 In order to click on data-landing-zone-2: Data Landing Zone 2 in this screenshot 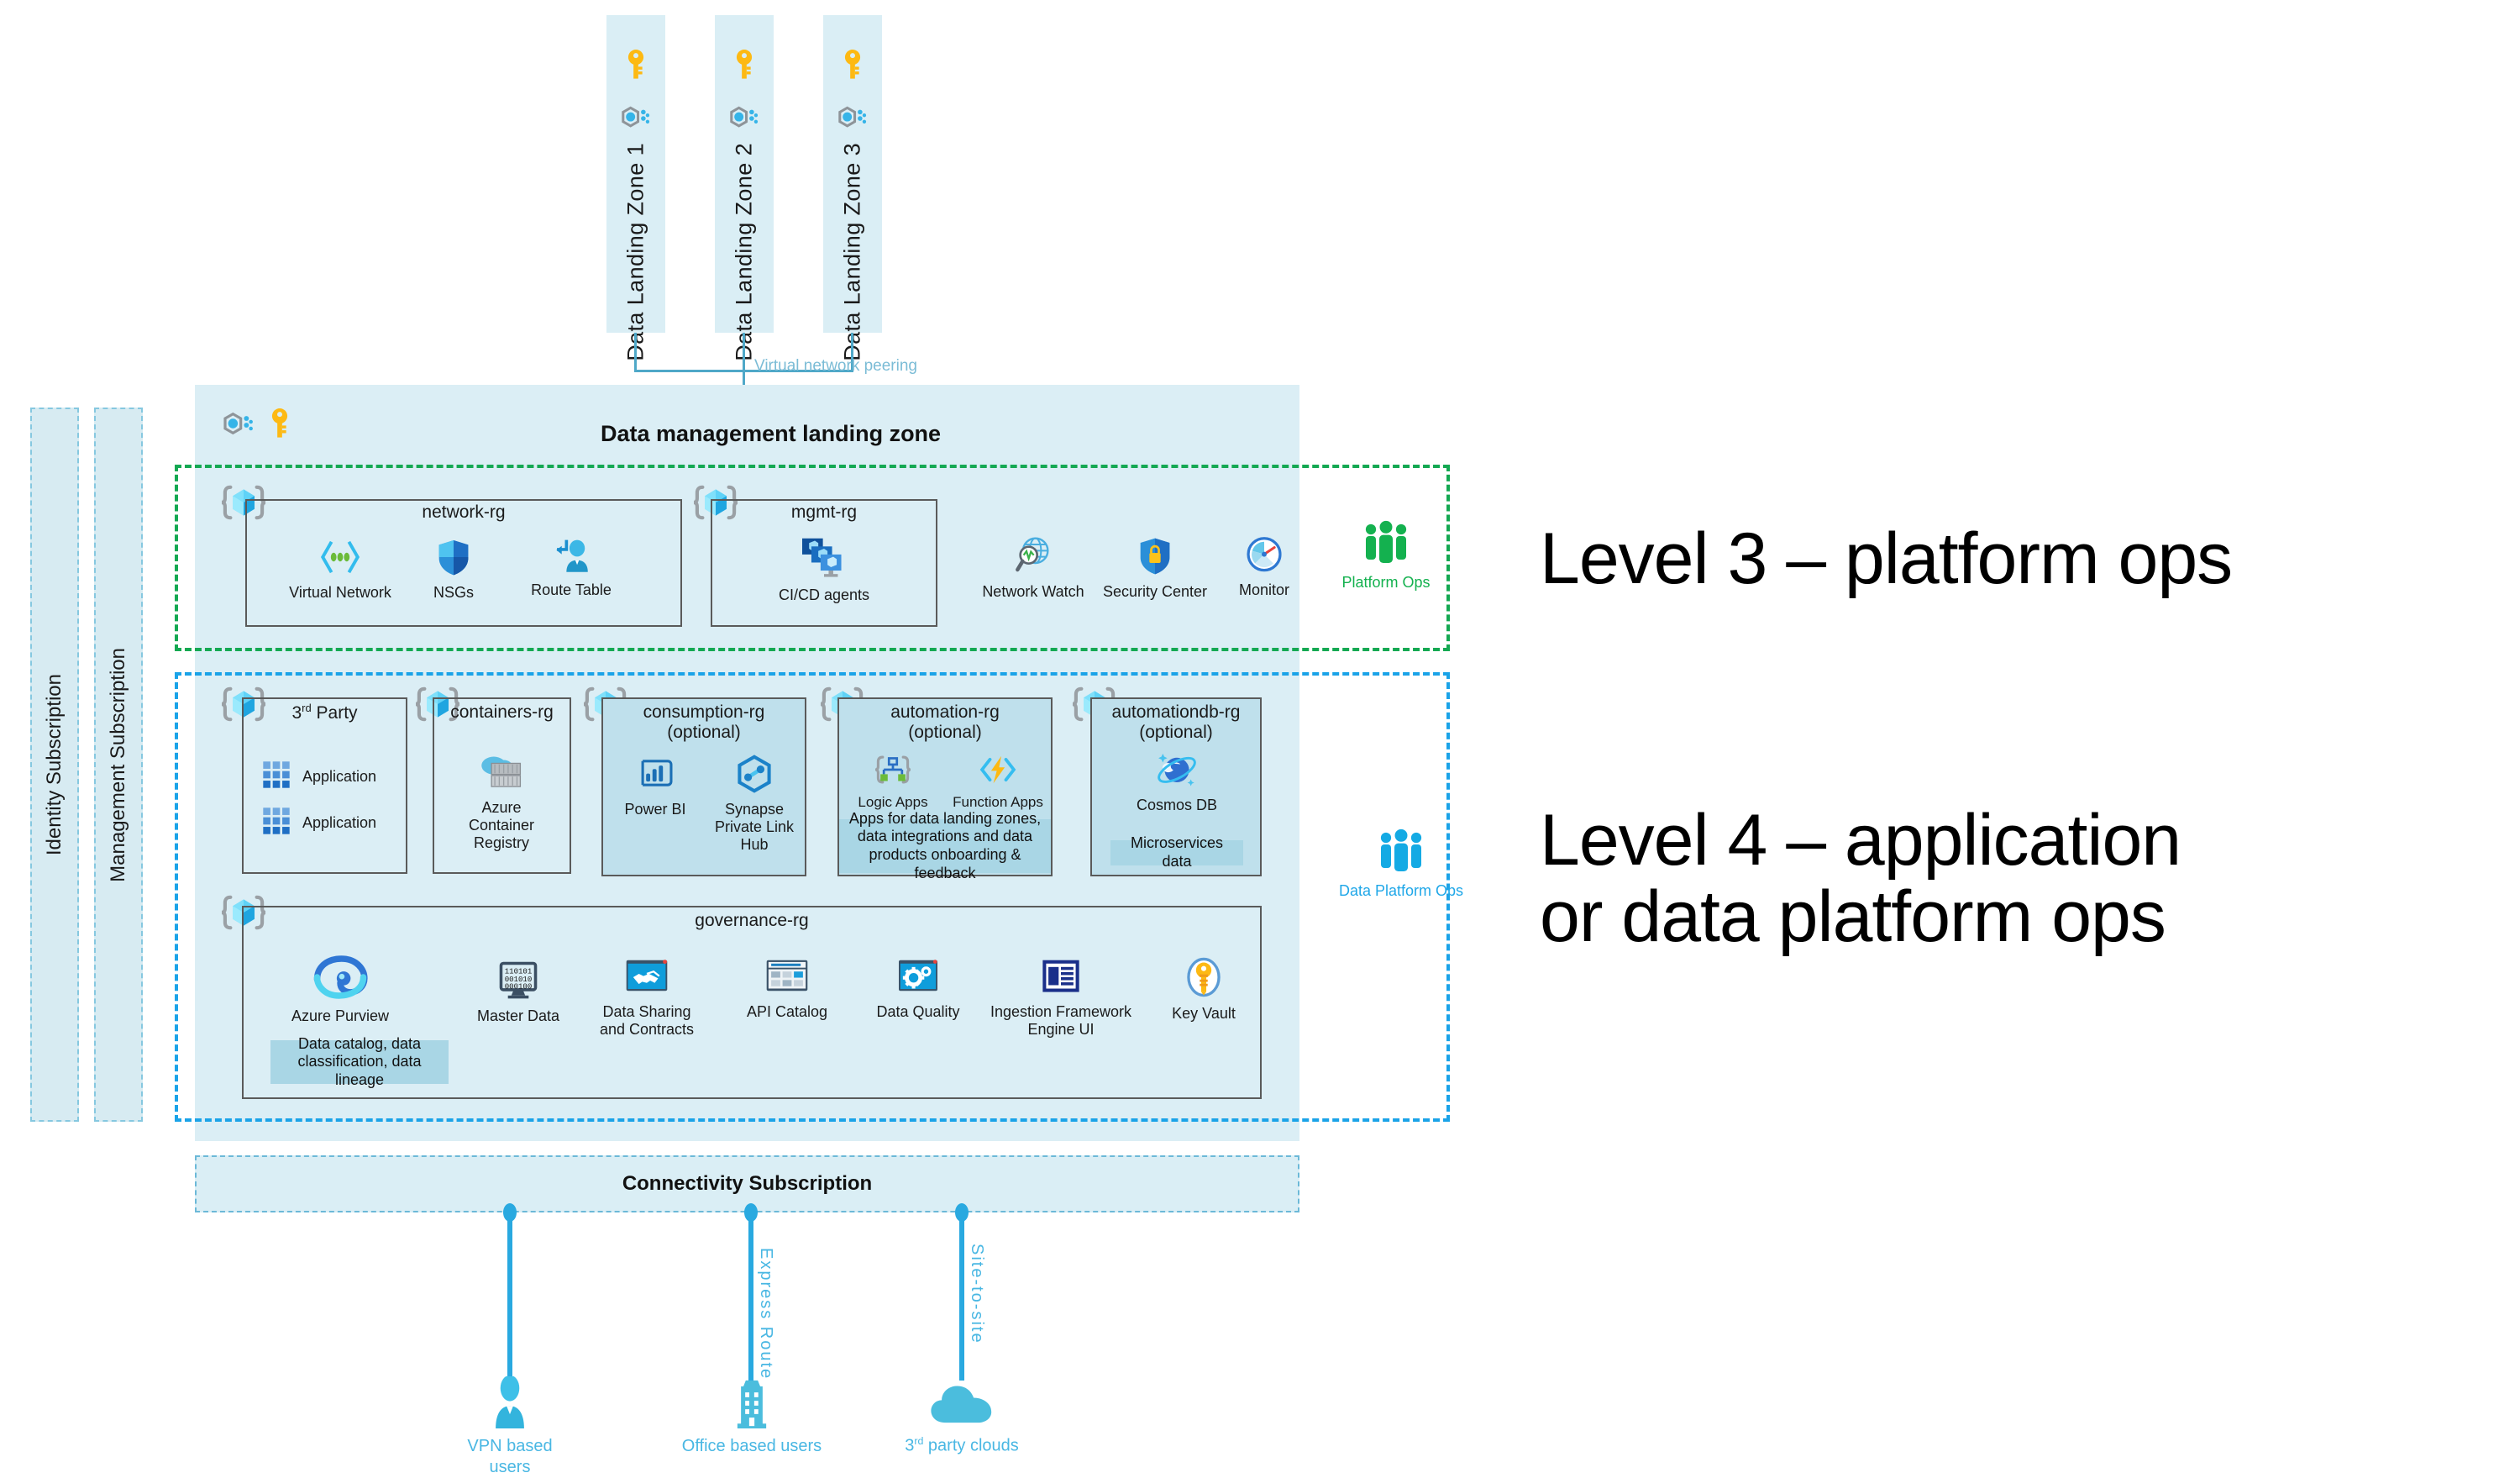, I will do `click(744, 188)`.